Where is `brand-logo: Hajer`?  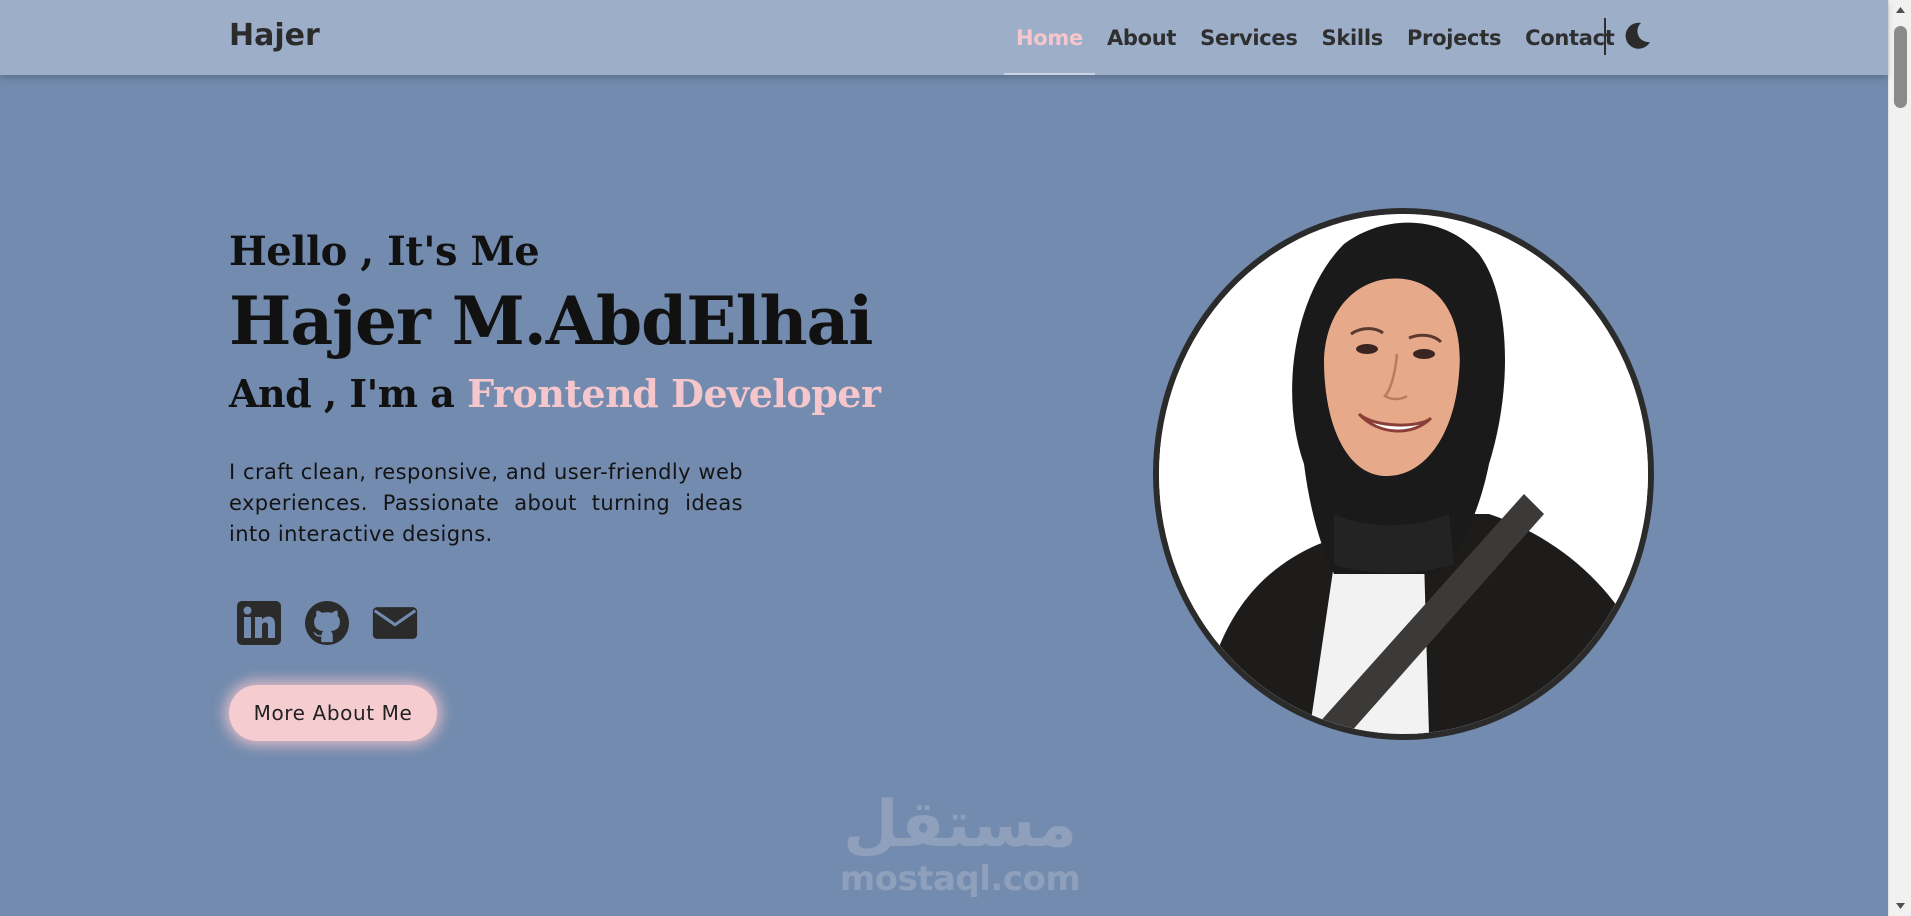
brand-logo: Hajer is located at coordinates (274, 35).